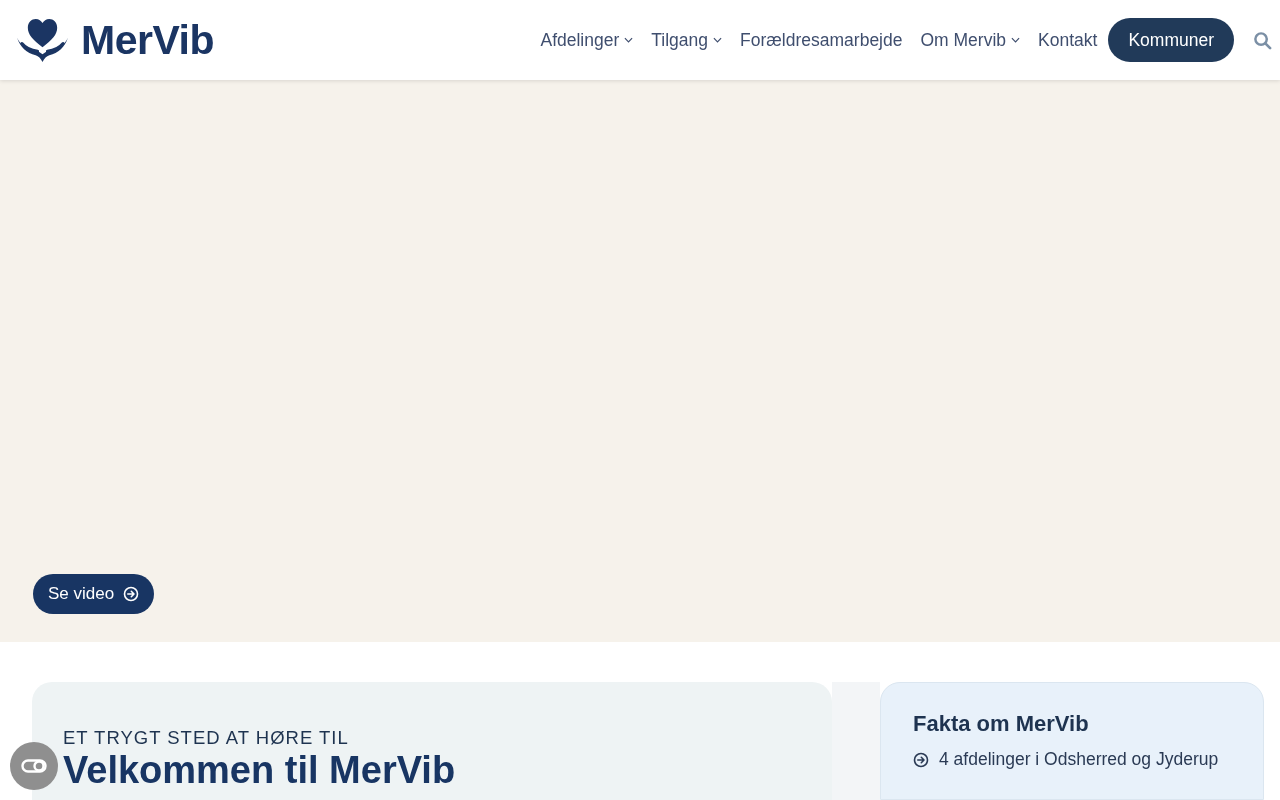 The image size is (1280, 800). What do you see at coordinates (587, 40) in the screenshot?
I see `nav-link: Afdelinger` at bounding box center [587, 40].